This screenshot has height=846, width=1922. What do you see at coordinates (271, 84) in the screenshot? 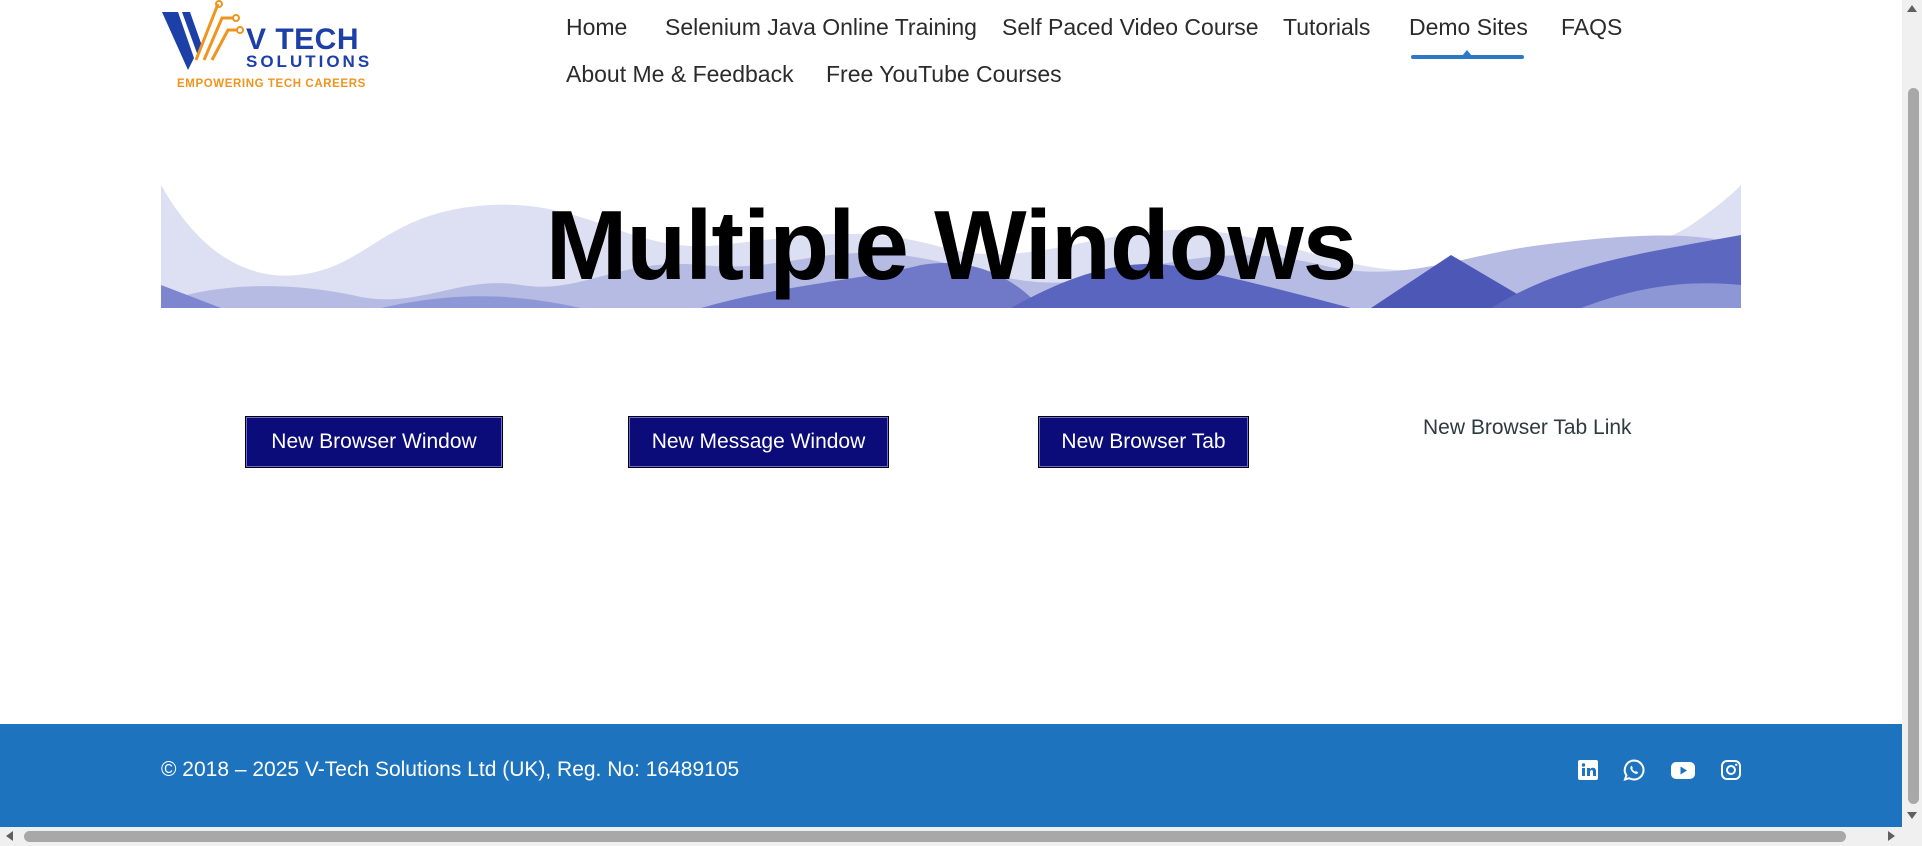
I see `logo-tagline: EMPOWERING TECH CAREERS` at bounding box center [271, 84].